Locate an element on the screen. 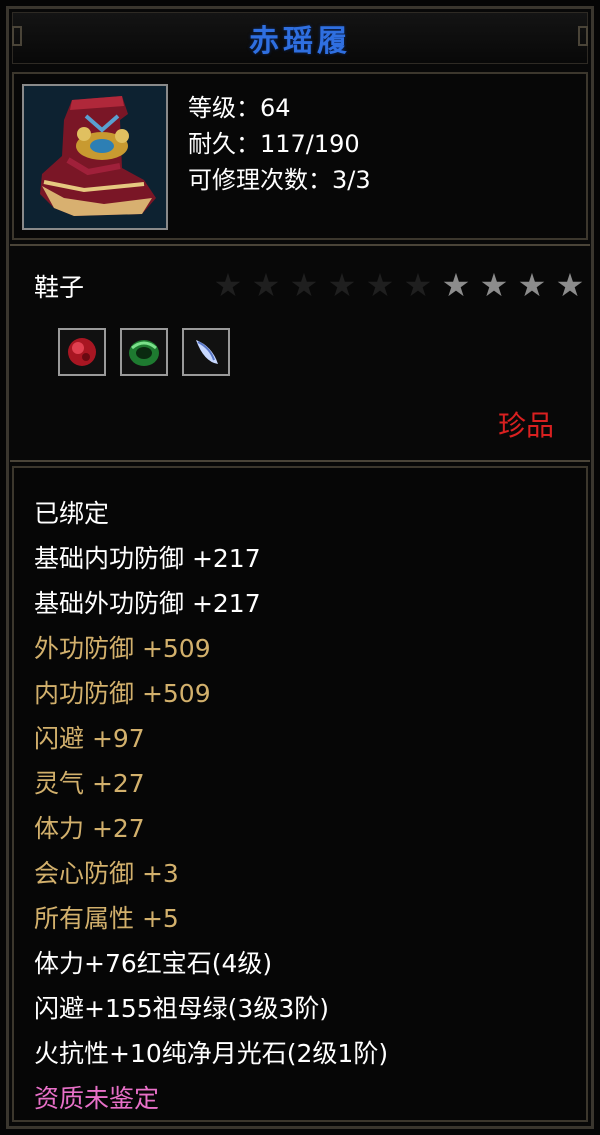 The height and width of the screenshot is (1135, 600). attribute-line: 闪避 +97 is located at coordinates (89, 738).